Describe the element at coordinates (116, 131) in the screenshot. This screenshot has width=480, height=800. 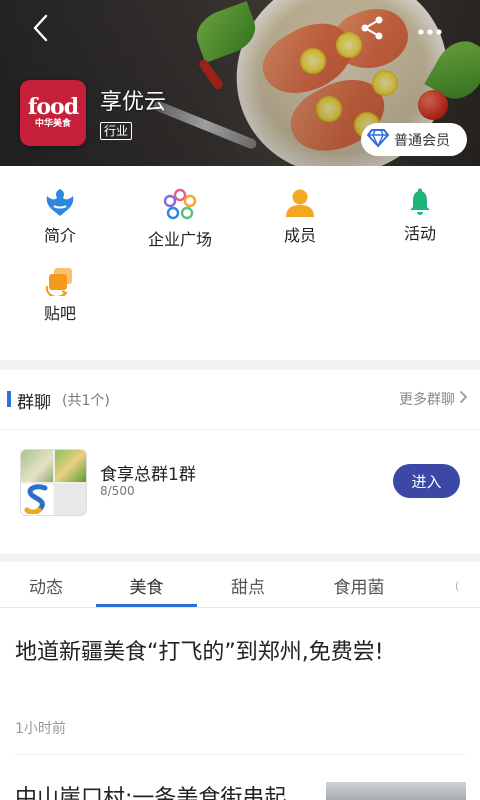
I see `org-tag: 行业` at that location.